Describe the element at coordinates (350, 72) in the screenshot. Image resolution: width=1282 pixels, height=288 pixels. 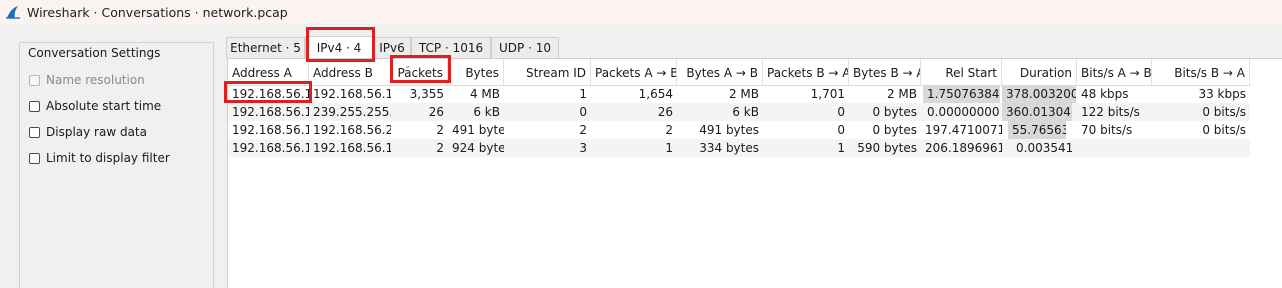
I see `column-header-address-b: Address B` at that location.